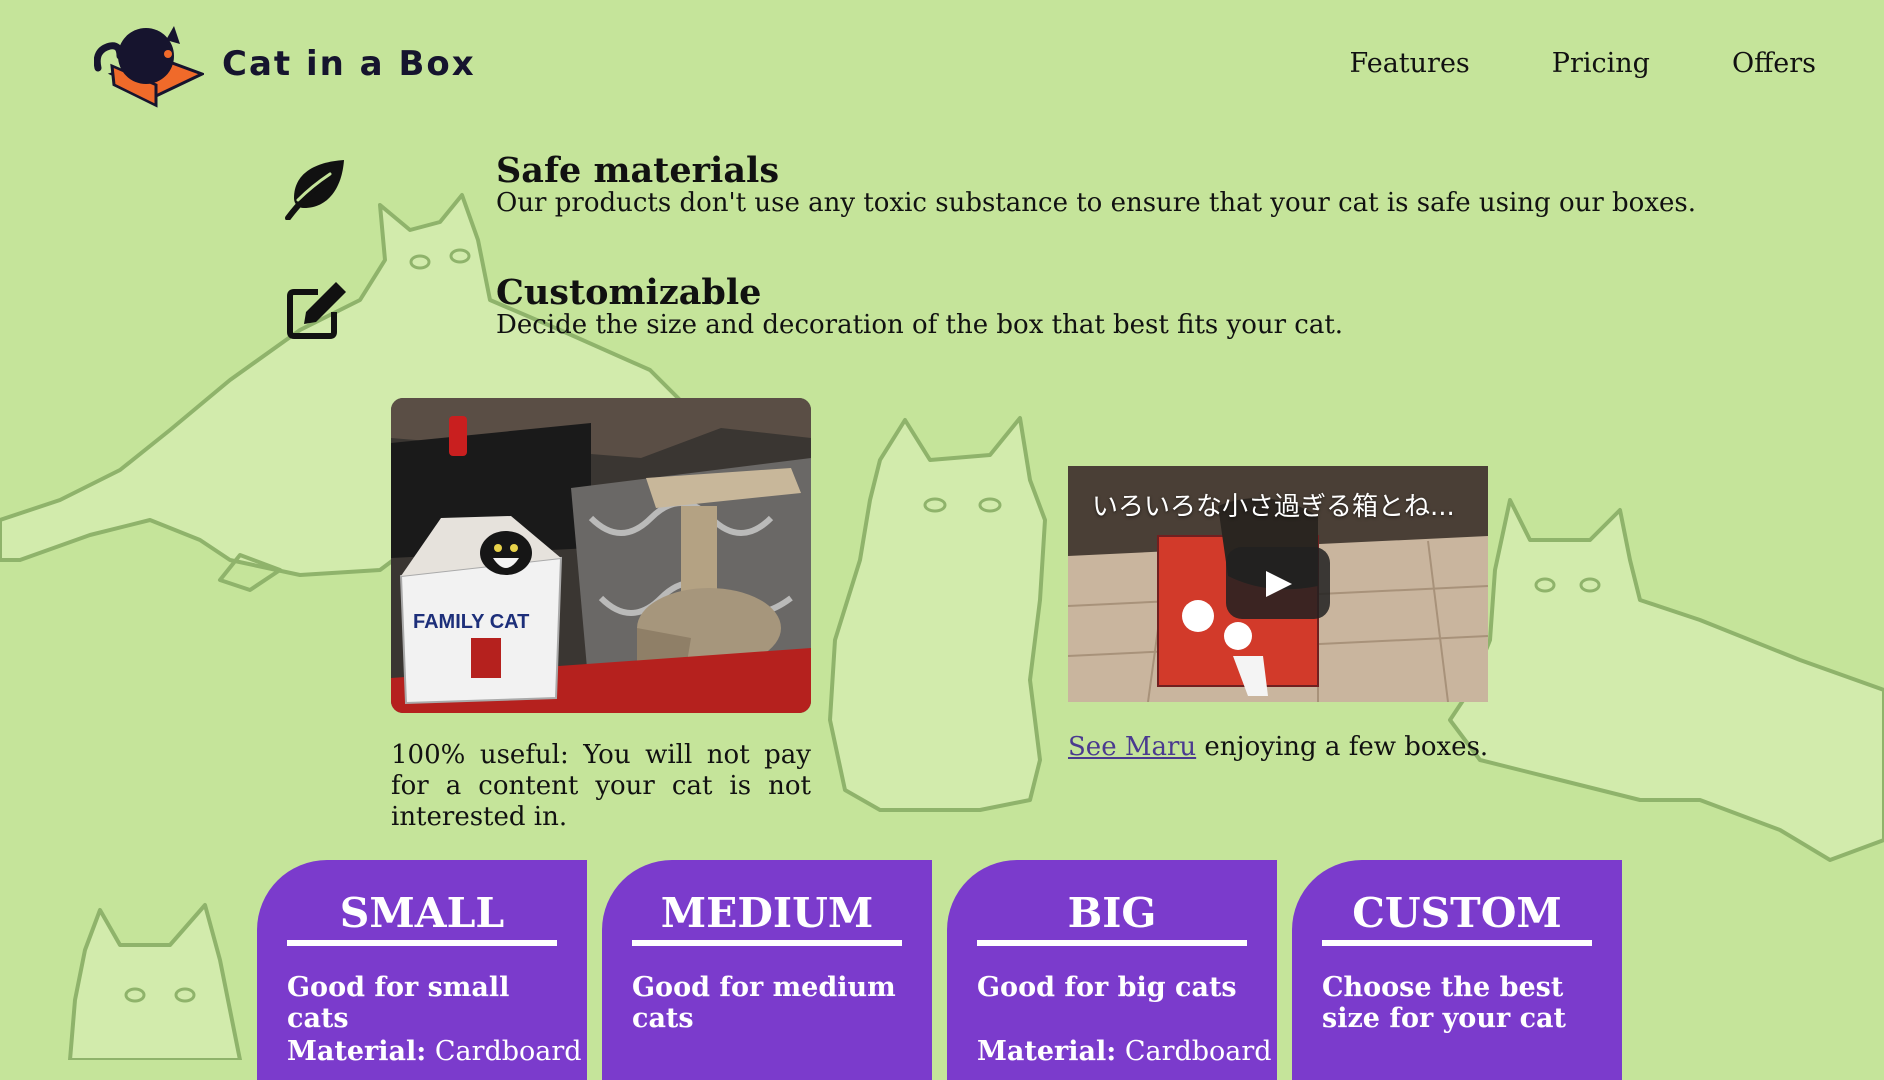 The image size is (1884, 1080). Describe the element at coordinates (1457, 970) in the screenshot. I see `plan-card-custom: CUSTOM Choose the best size for your cat` at that location.